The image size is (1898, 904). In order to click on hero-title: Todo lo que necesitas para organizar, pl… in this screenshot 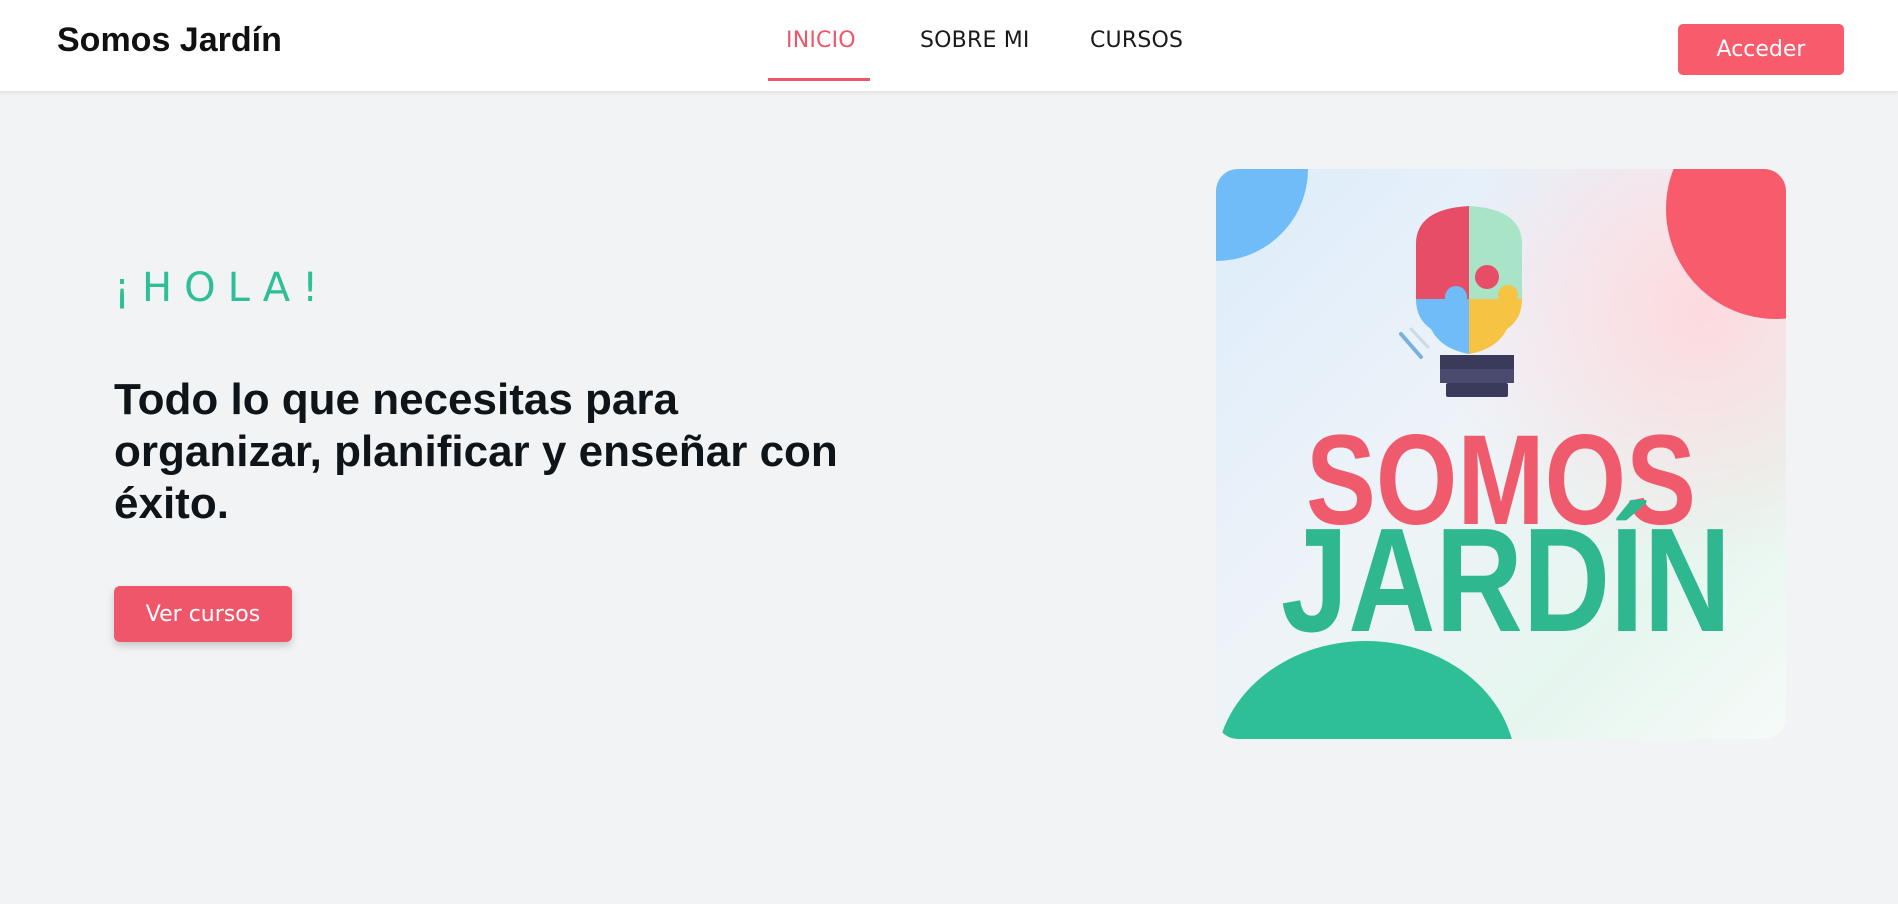, I will do `click(476, 451)`.